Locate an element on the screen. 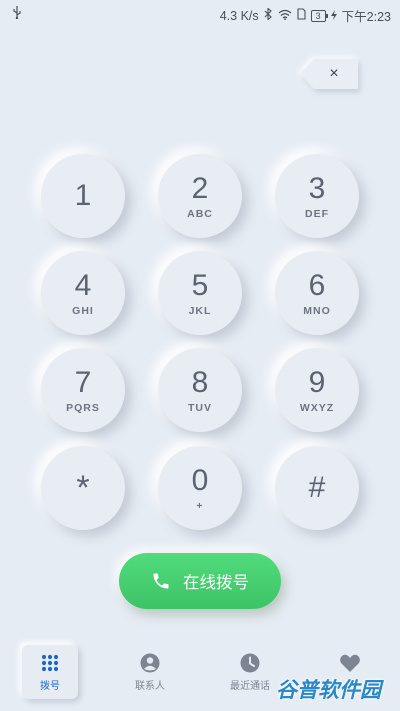 This screenshot has width=400, height=711. key-5: 5 JKL is located at coordinates (200, 293).